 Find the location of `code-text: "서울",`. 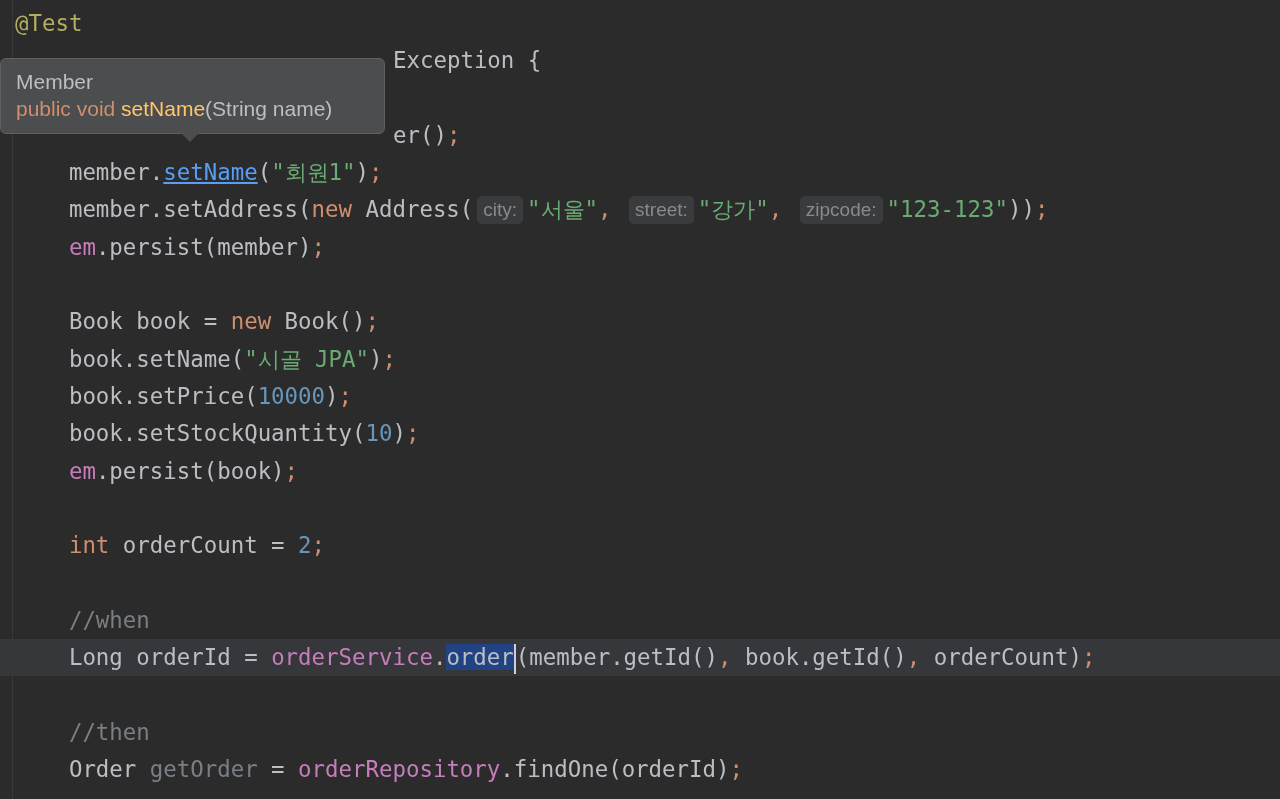

code-text: "서울", is located at coordinates (570, 210).